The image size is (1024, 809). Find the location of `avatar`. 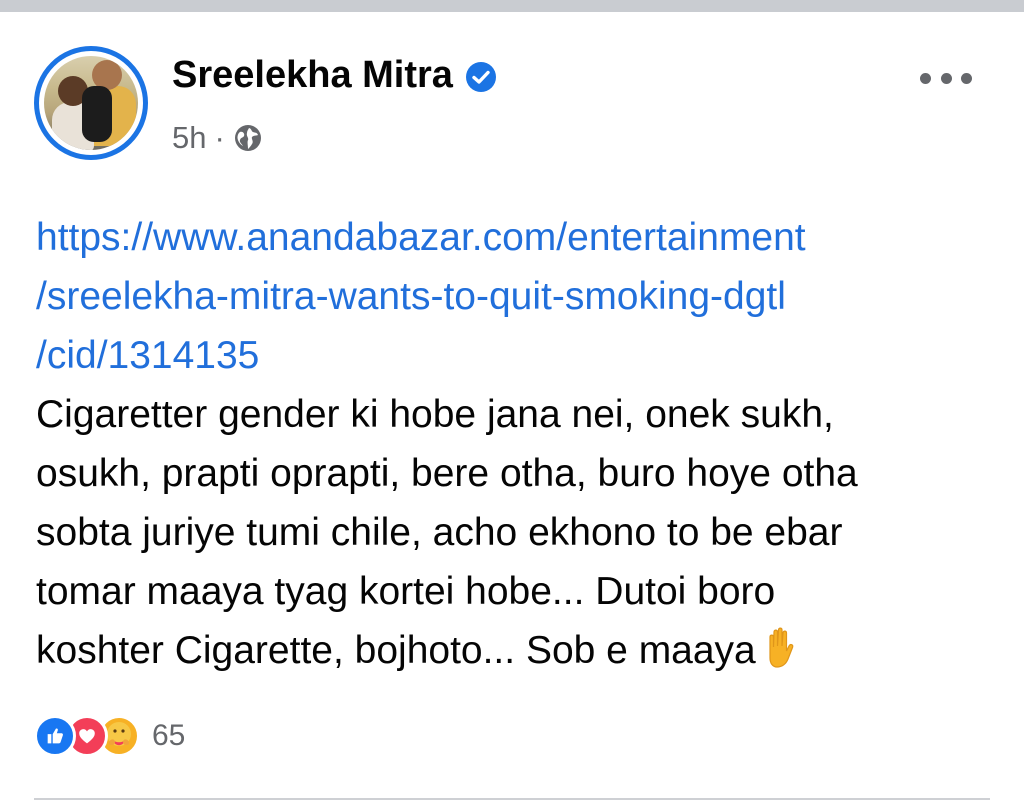

avatar is located at coordinates (91, 103).